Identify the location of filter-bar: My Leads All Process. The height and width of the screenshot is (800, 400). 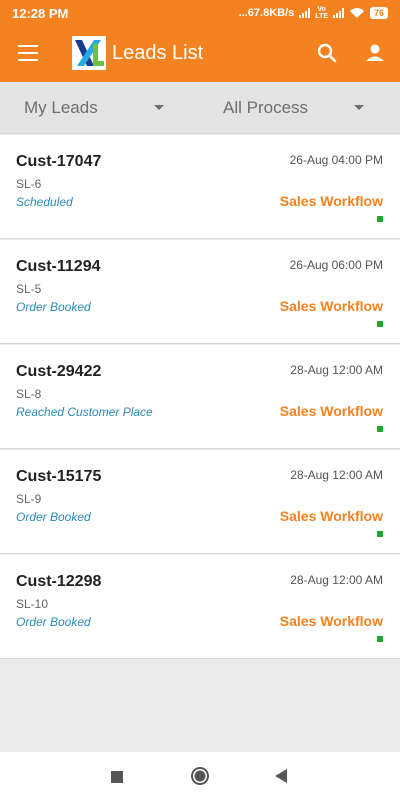
(200, 108).